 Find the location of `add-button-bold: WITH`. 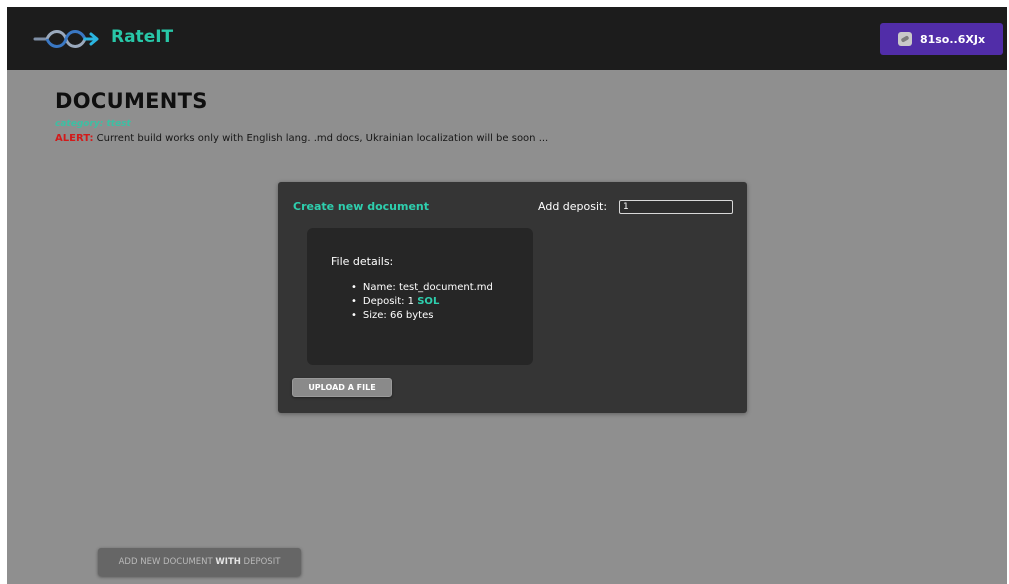

add-button-bold: WITH is located at coordinates (228, 562).